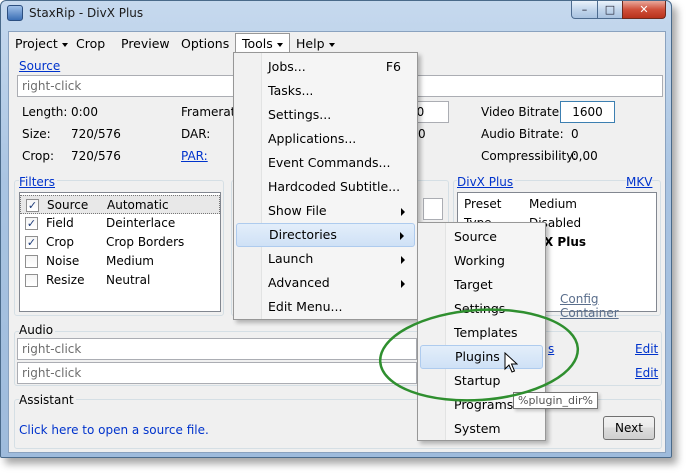 The height and width of the screenshot is (476, 691). I want to click on crop-label: Crop:, so click(38, 156).